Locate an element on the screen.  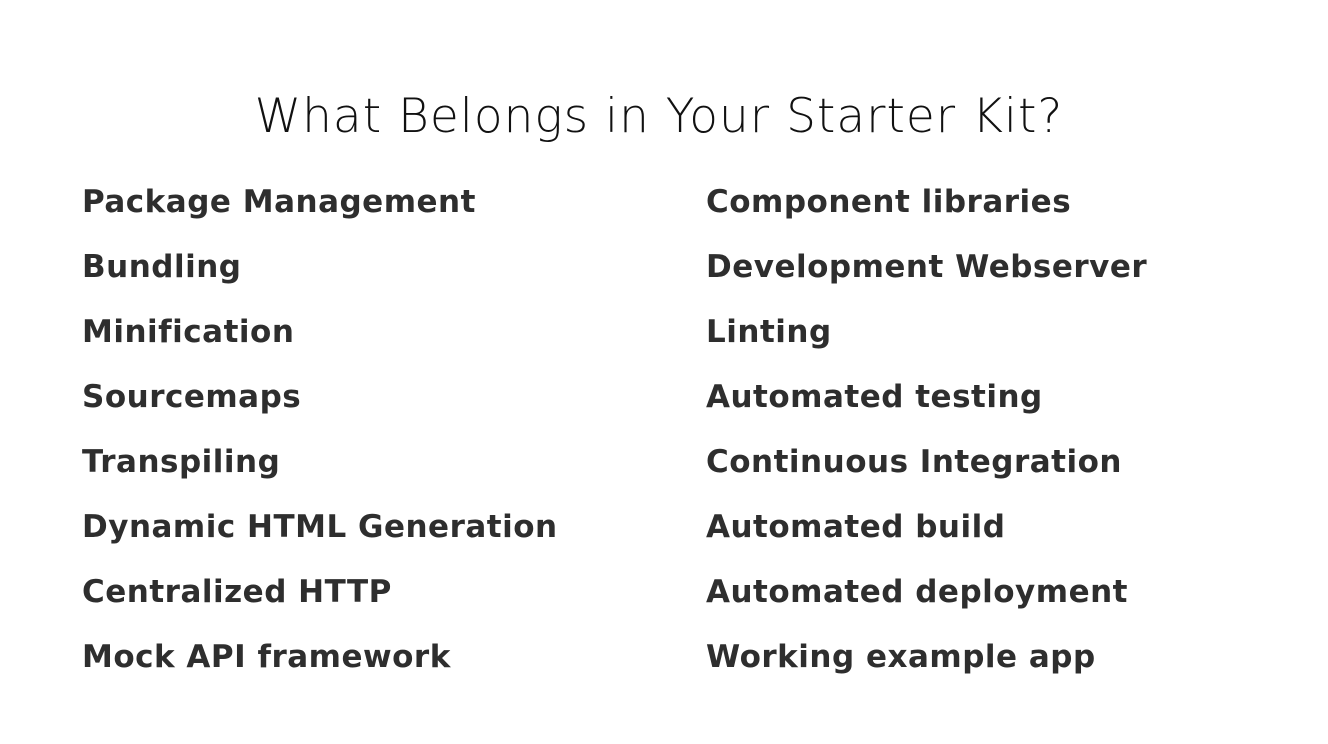
list-item: Development Webserver is located at coordinates (927, 267).